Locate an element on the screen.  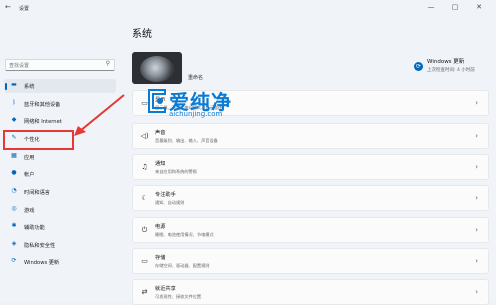
sync-icon: ⟳ is located at coordinates (418, 66).